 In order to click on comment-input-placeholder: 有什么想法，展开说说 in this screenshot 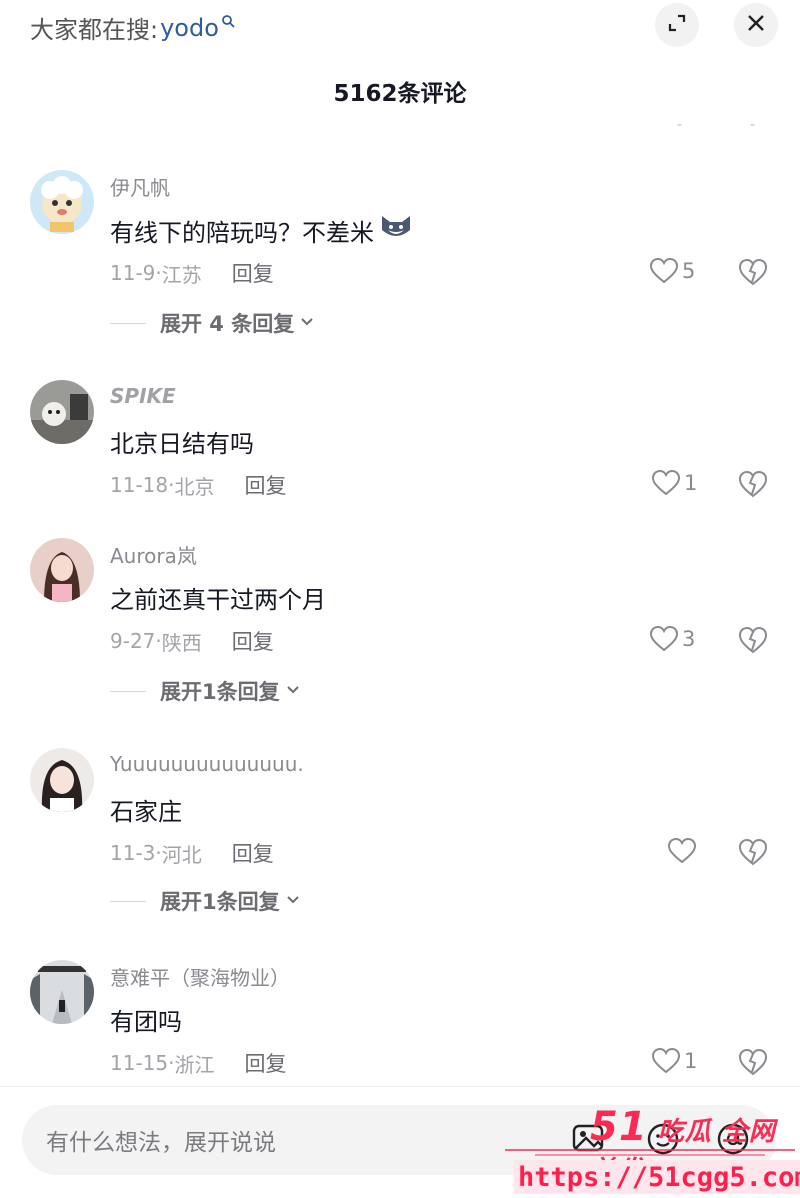, I will do `click(161, 1143)`.